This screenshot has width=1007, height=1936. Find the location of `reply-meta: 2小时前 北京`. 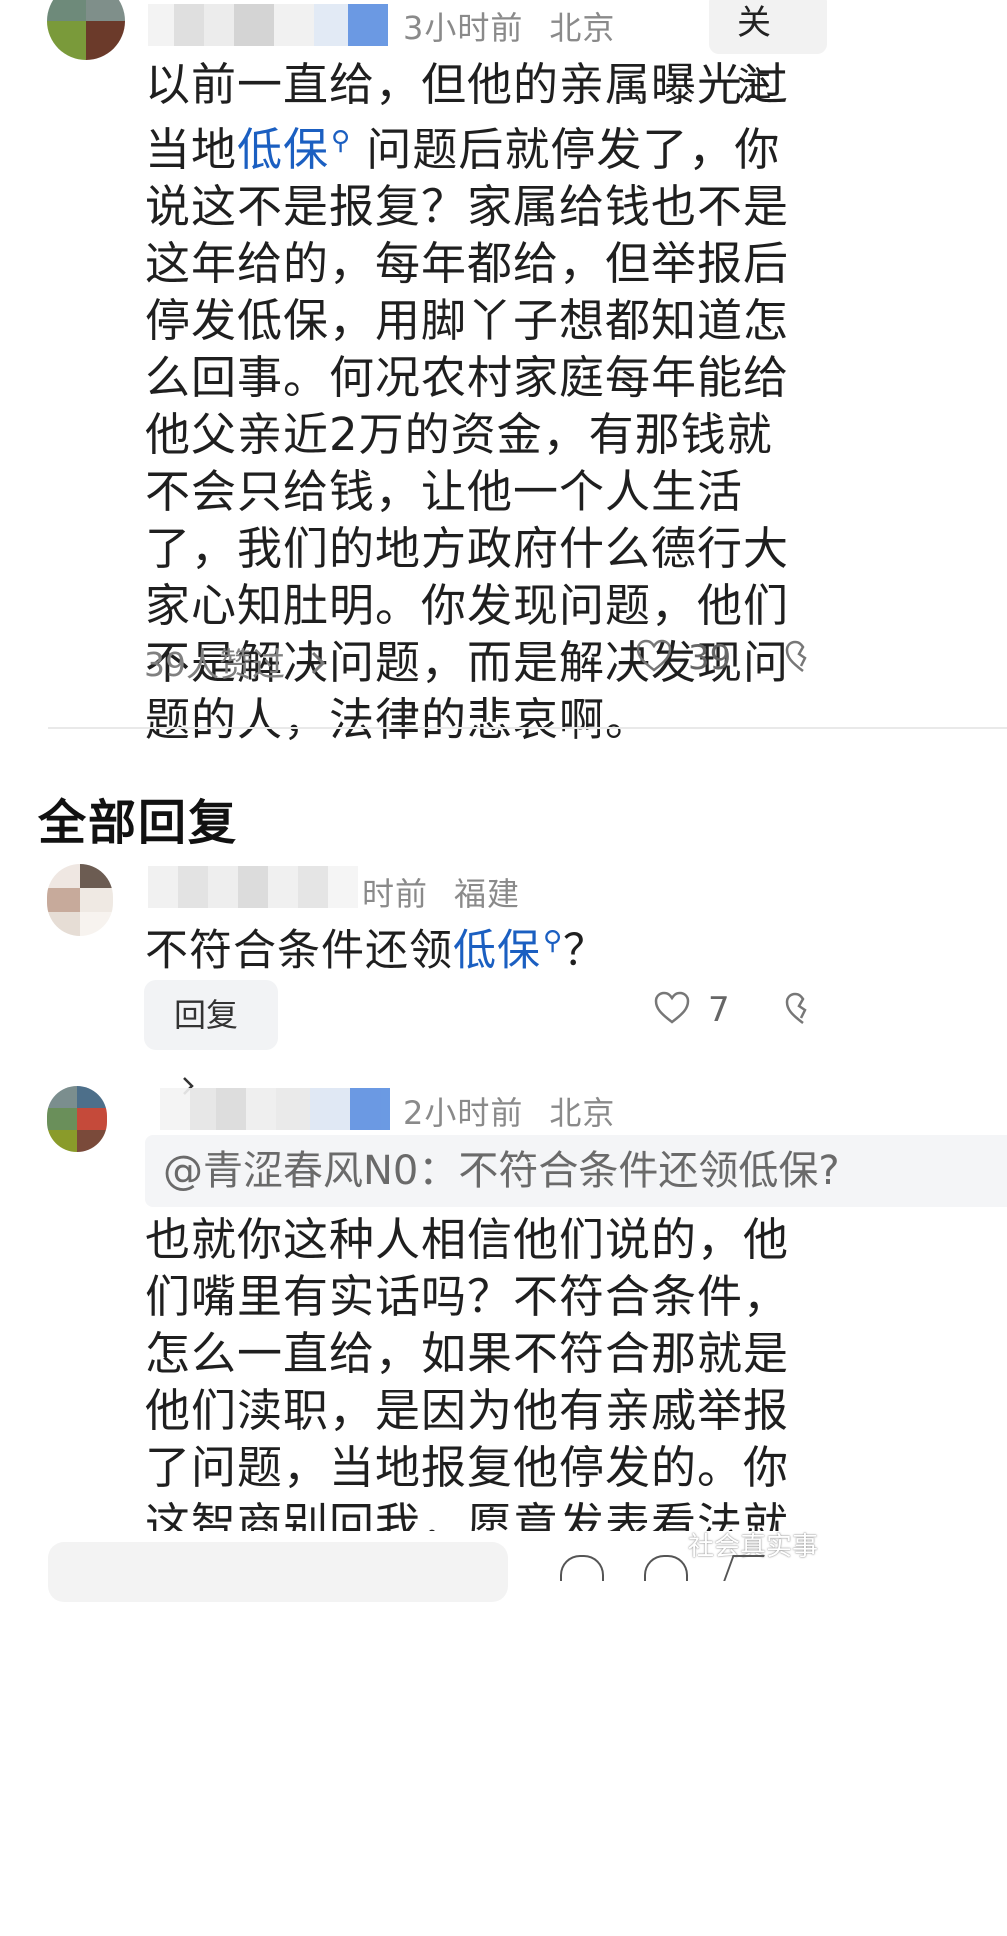

reply-meta: 2小时前 北京 is located at coordinates (509, 1111).